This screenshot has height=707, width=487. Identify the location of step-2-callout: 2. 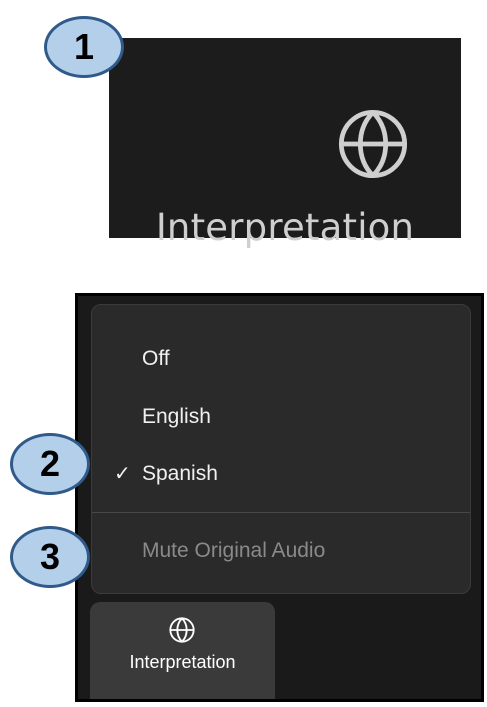
(50, 464).